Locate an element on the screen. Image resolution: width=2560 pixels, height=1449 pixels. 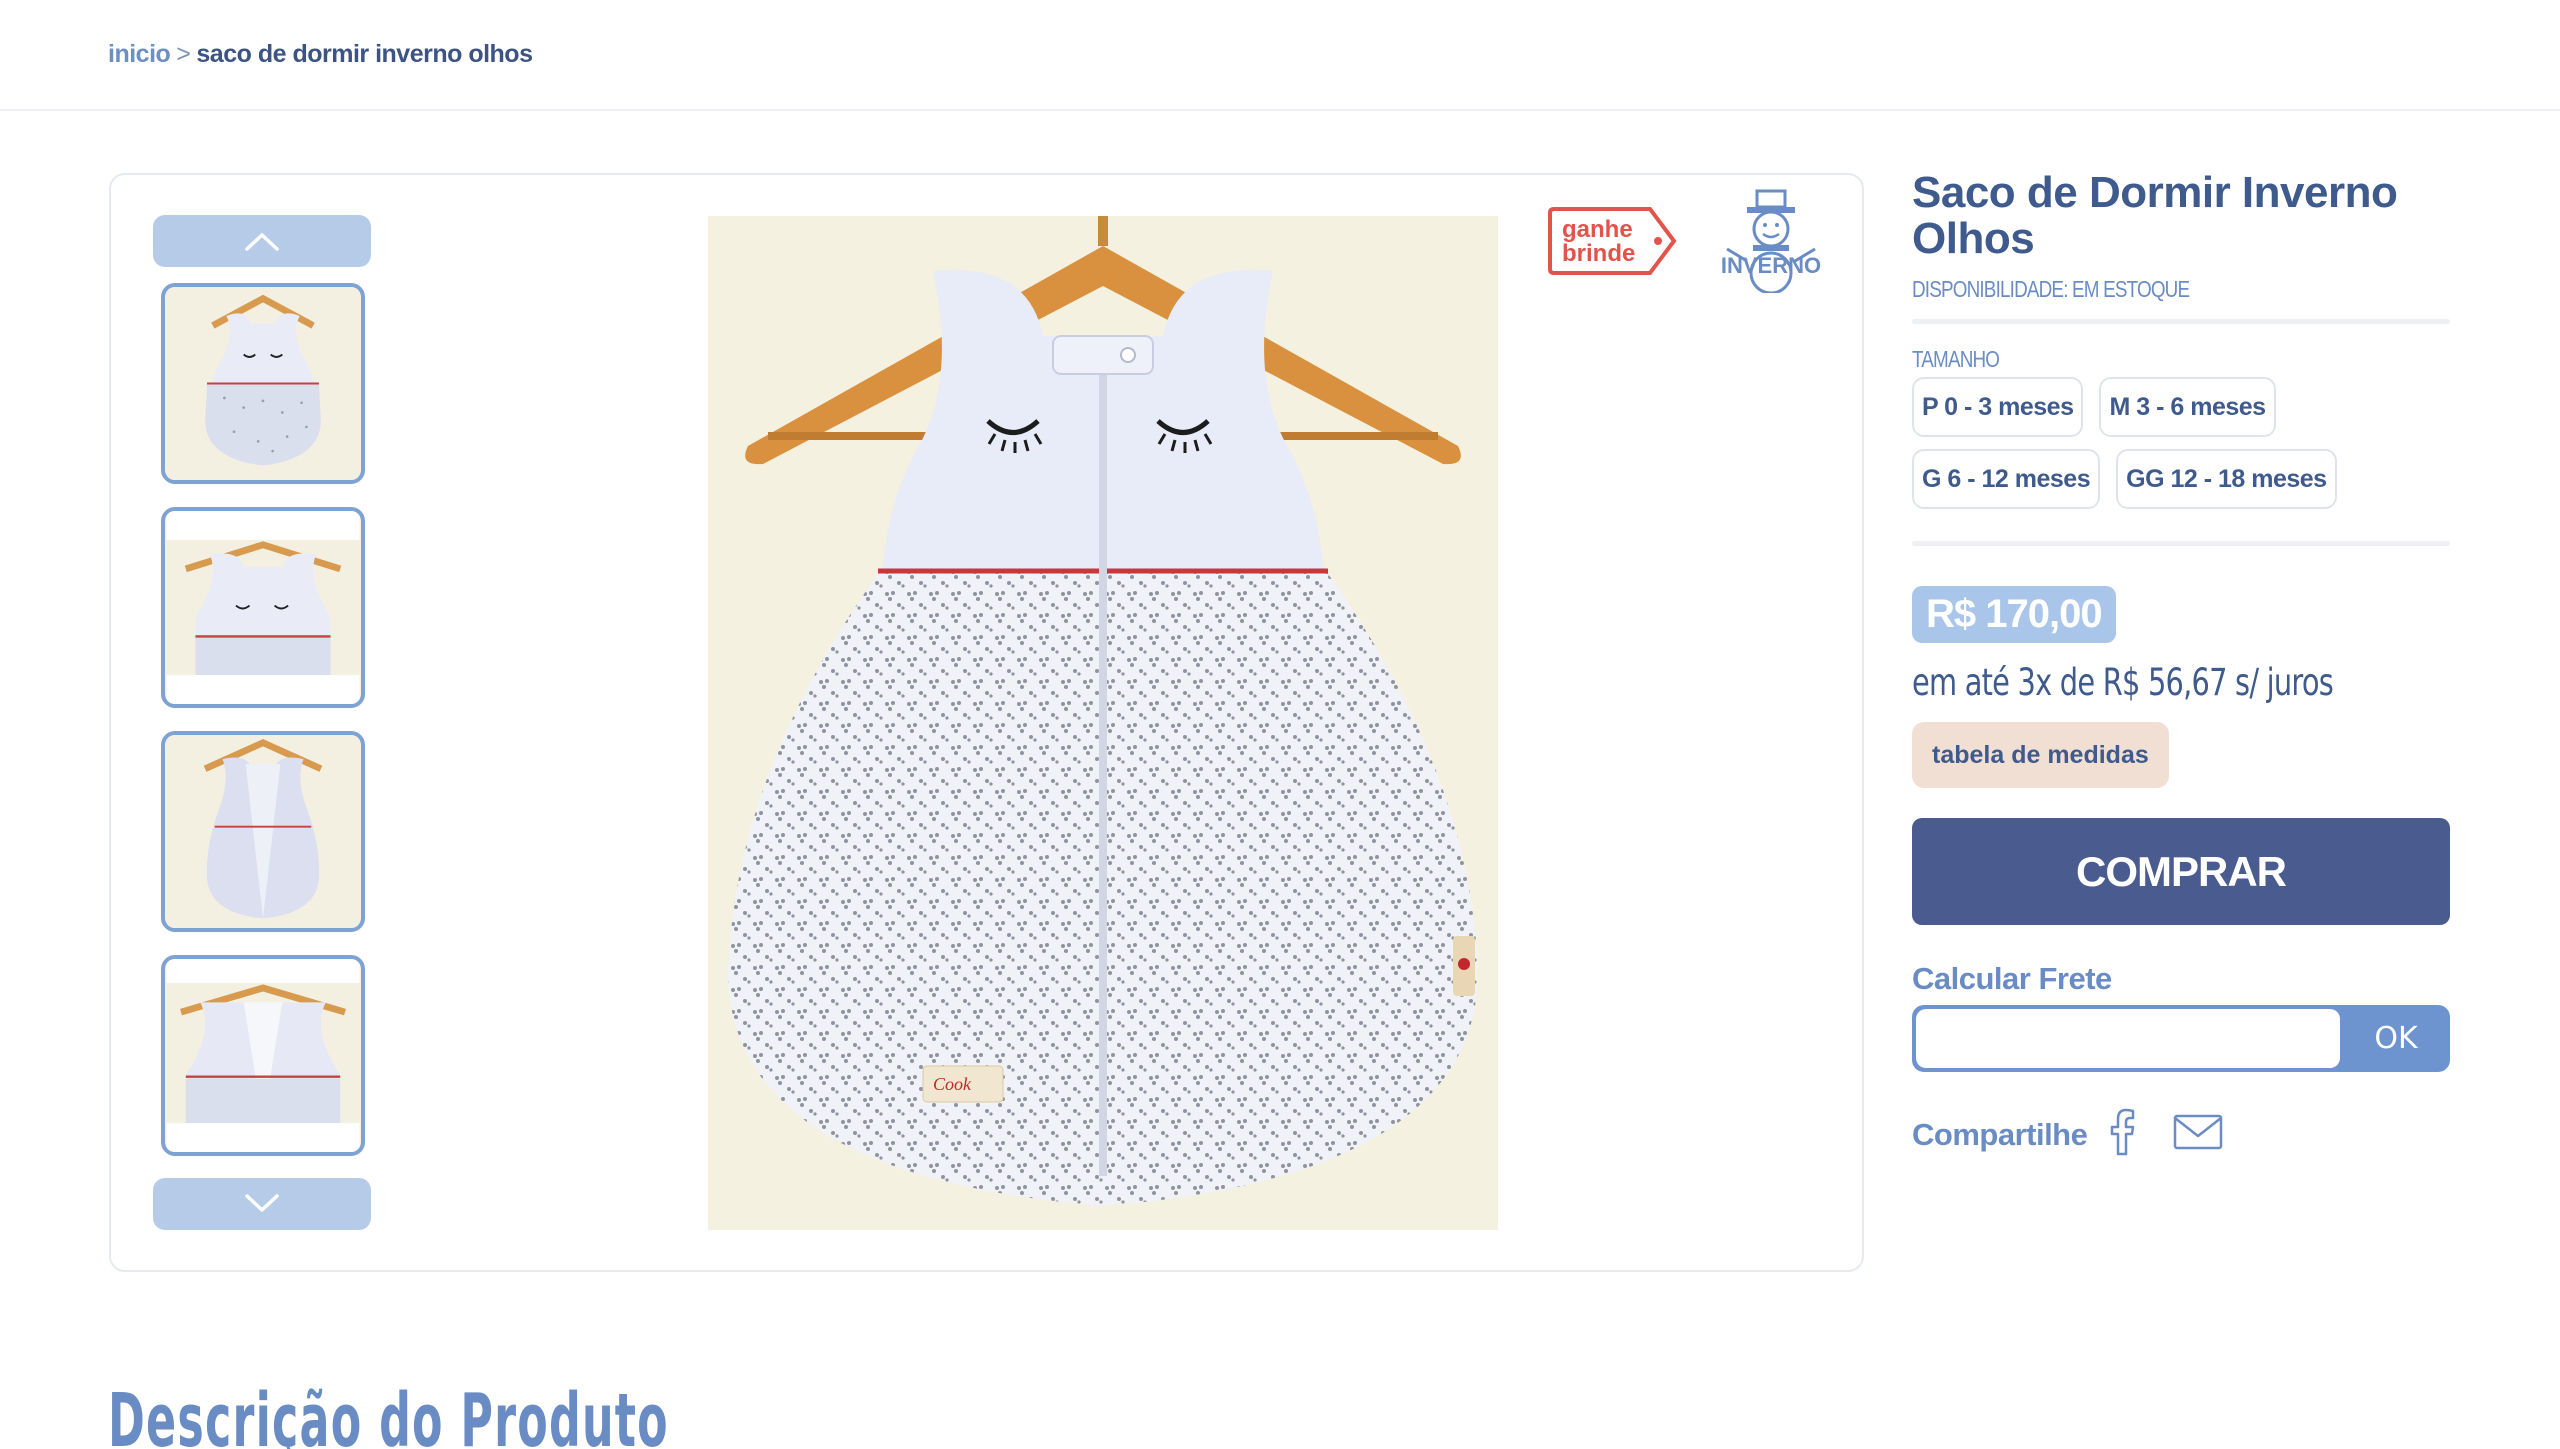
shipping-calculator: OK is located at coordinates (2181, 1038).